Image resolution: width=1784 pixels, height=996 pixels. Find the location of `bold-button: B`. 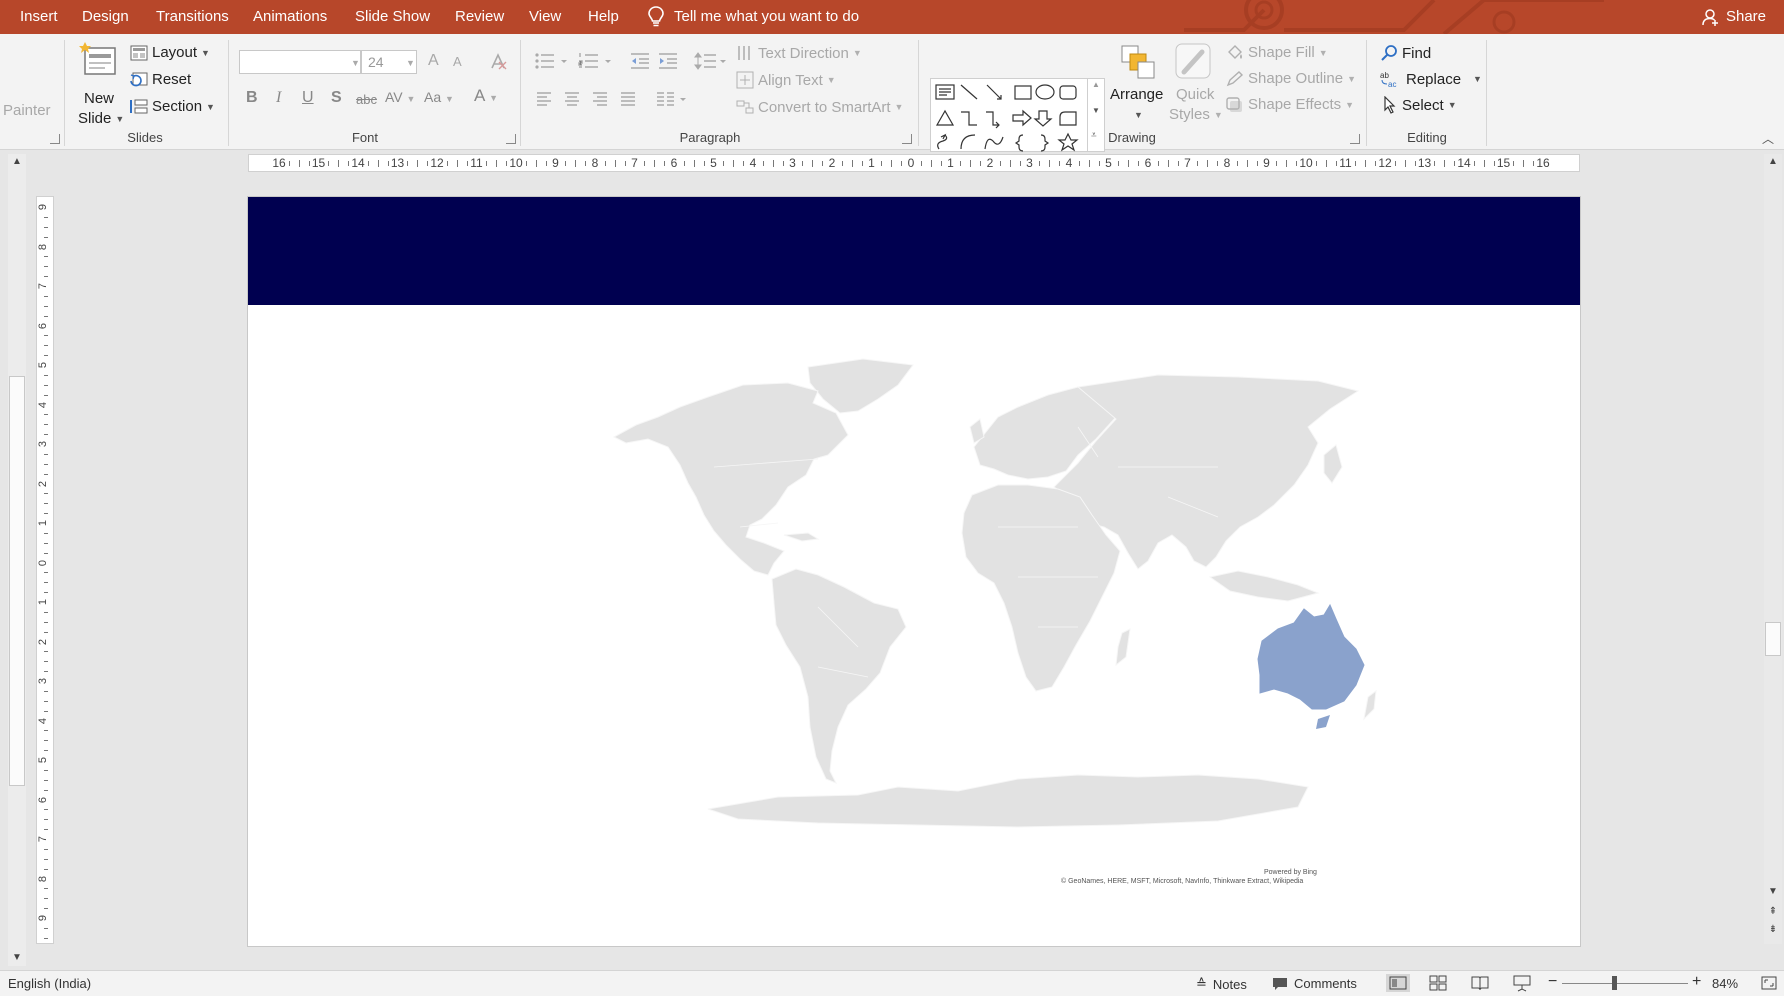

bold-button: B is located at coordinates (252, 98).